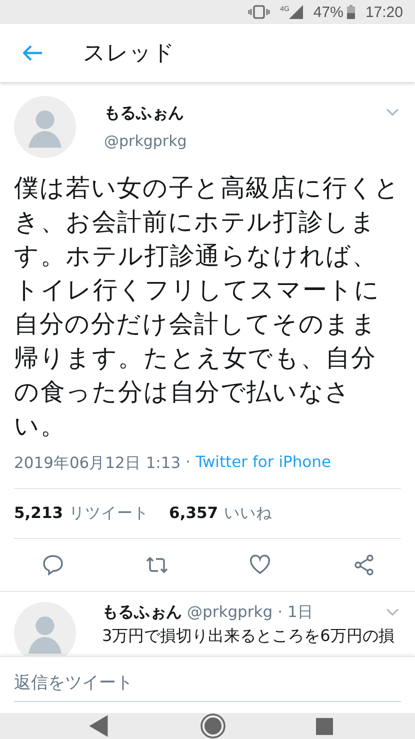  I want to click on reply-icon, so click(53, 564).